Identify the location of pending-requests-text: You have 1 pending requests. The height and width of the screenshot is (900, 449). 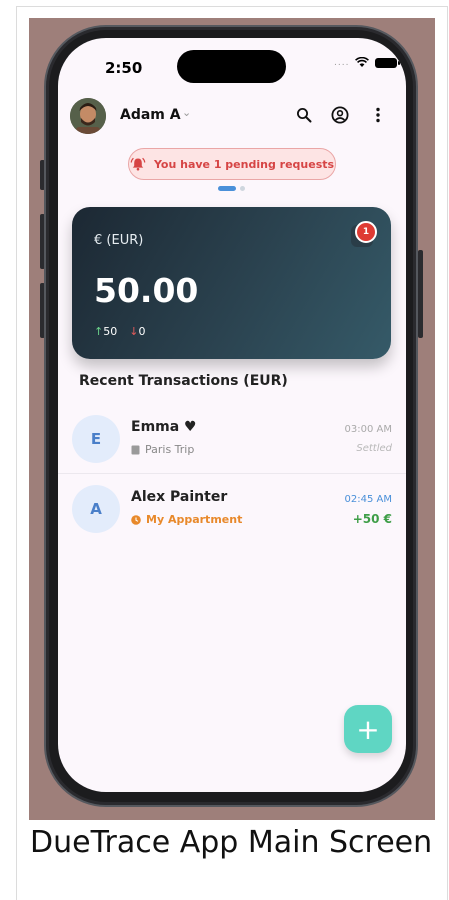
(244, 164).